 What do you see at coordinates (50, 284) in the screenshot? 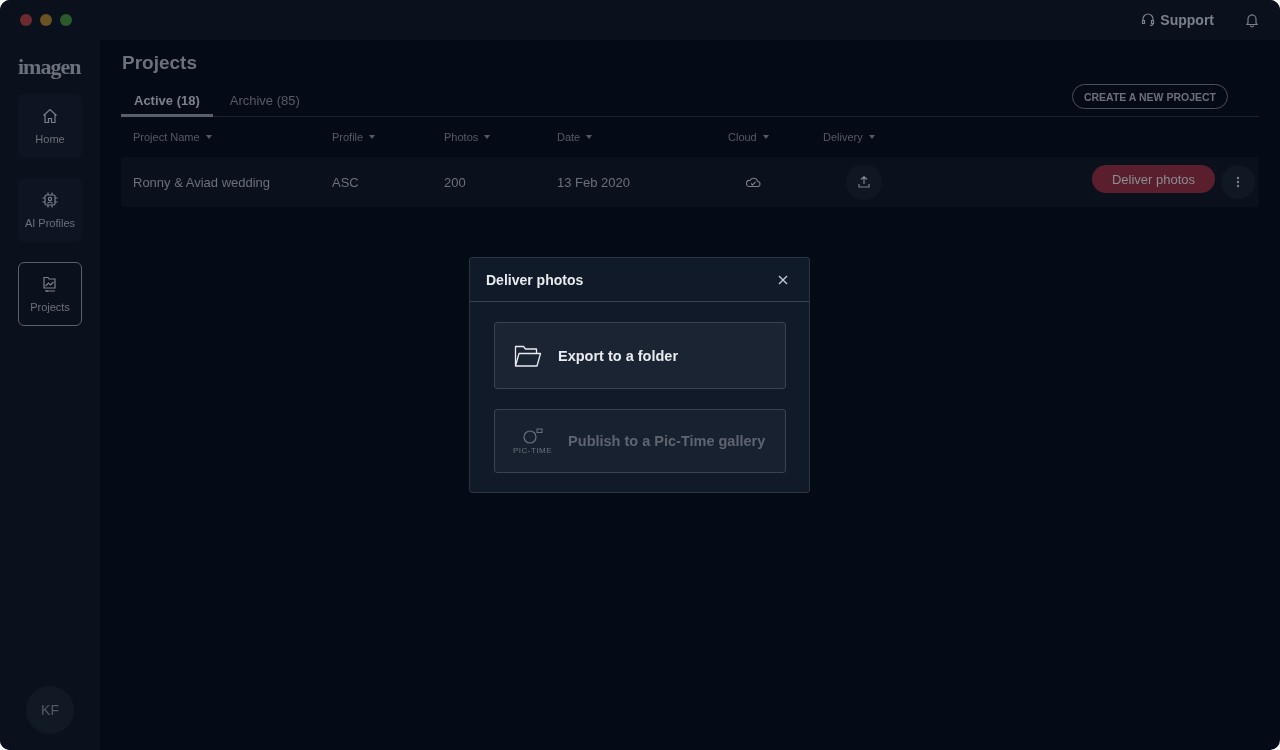
I see `image-folder-icon` at bounding box center [50, 284].